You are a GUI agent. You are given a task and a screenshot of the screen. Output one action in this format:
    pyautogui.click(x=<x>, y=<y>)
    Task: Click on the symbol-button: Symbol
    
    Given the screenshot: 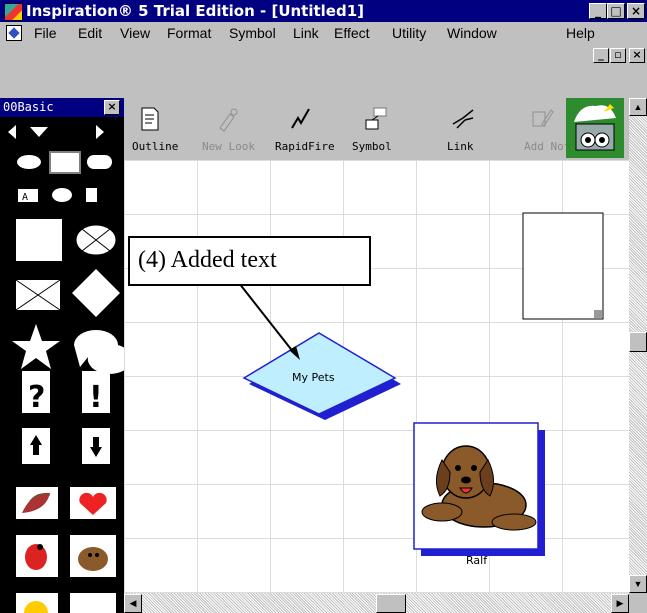 What is the action you would take?
    pyautogui.click(x=372, y=146)
    